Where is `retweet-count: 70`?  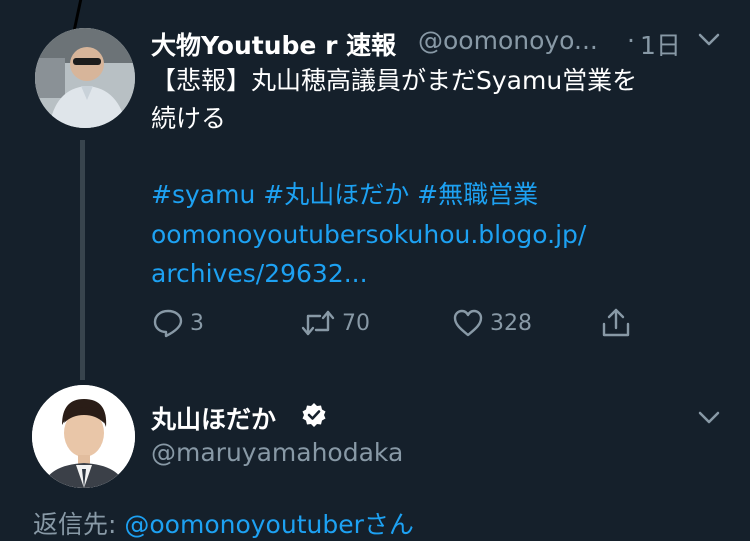
retweet-count: 70 is located at coordinates (356, 323).